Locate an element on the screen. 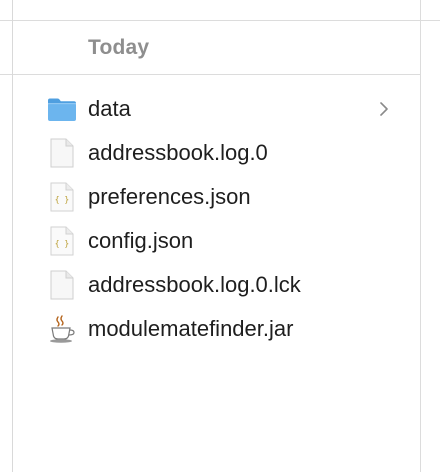  chevron-right-icon is located at coordinates (384, 109).